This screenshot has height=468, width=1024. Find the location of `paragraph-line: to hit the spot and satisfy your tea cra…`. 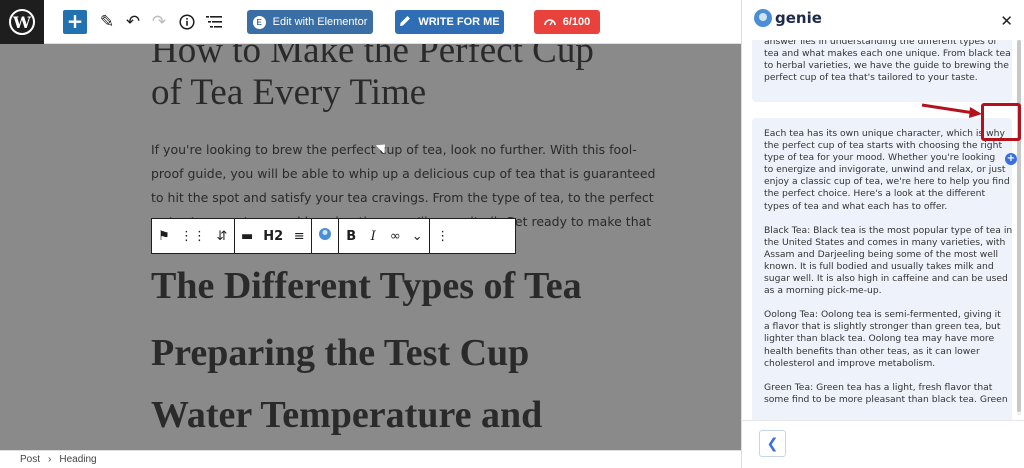

paragraph-line: to hit the spot and satisfy your tea cra… is located at coordinates (402, 197).